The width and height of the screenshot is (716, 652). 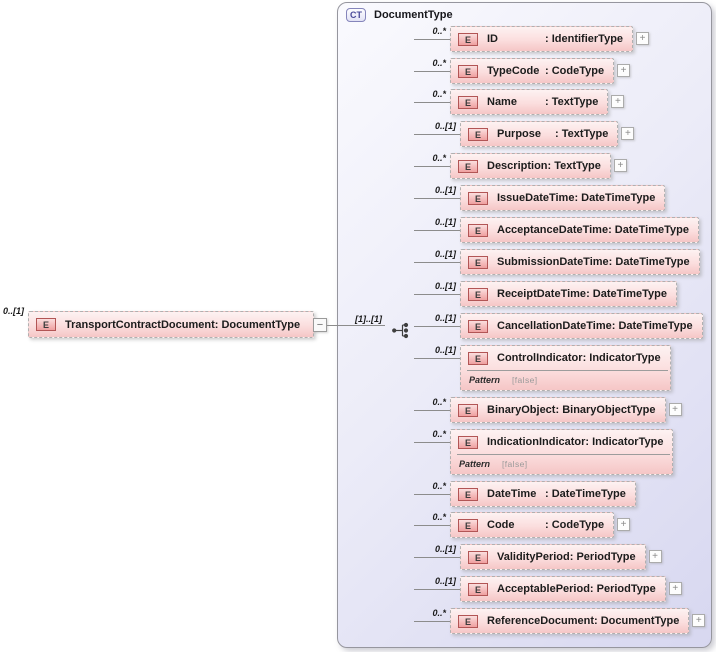 I want to click on element-name: CancellationDateTime, so click(x=554, y=326).